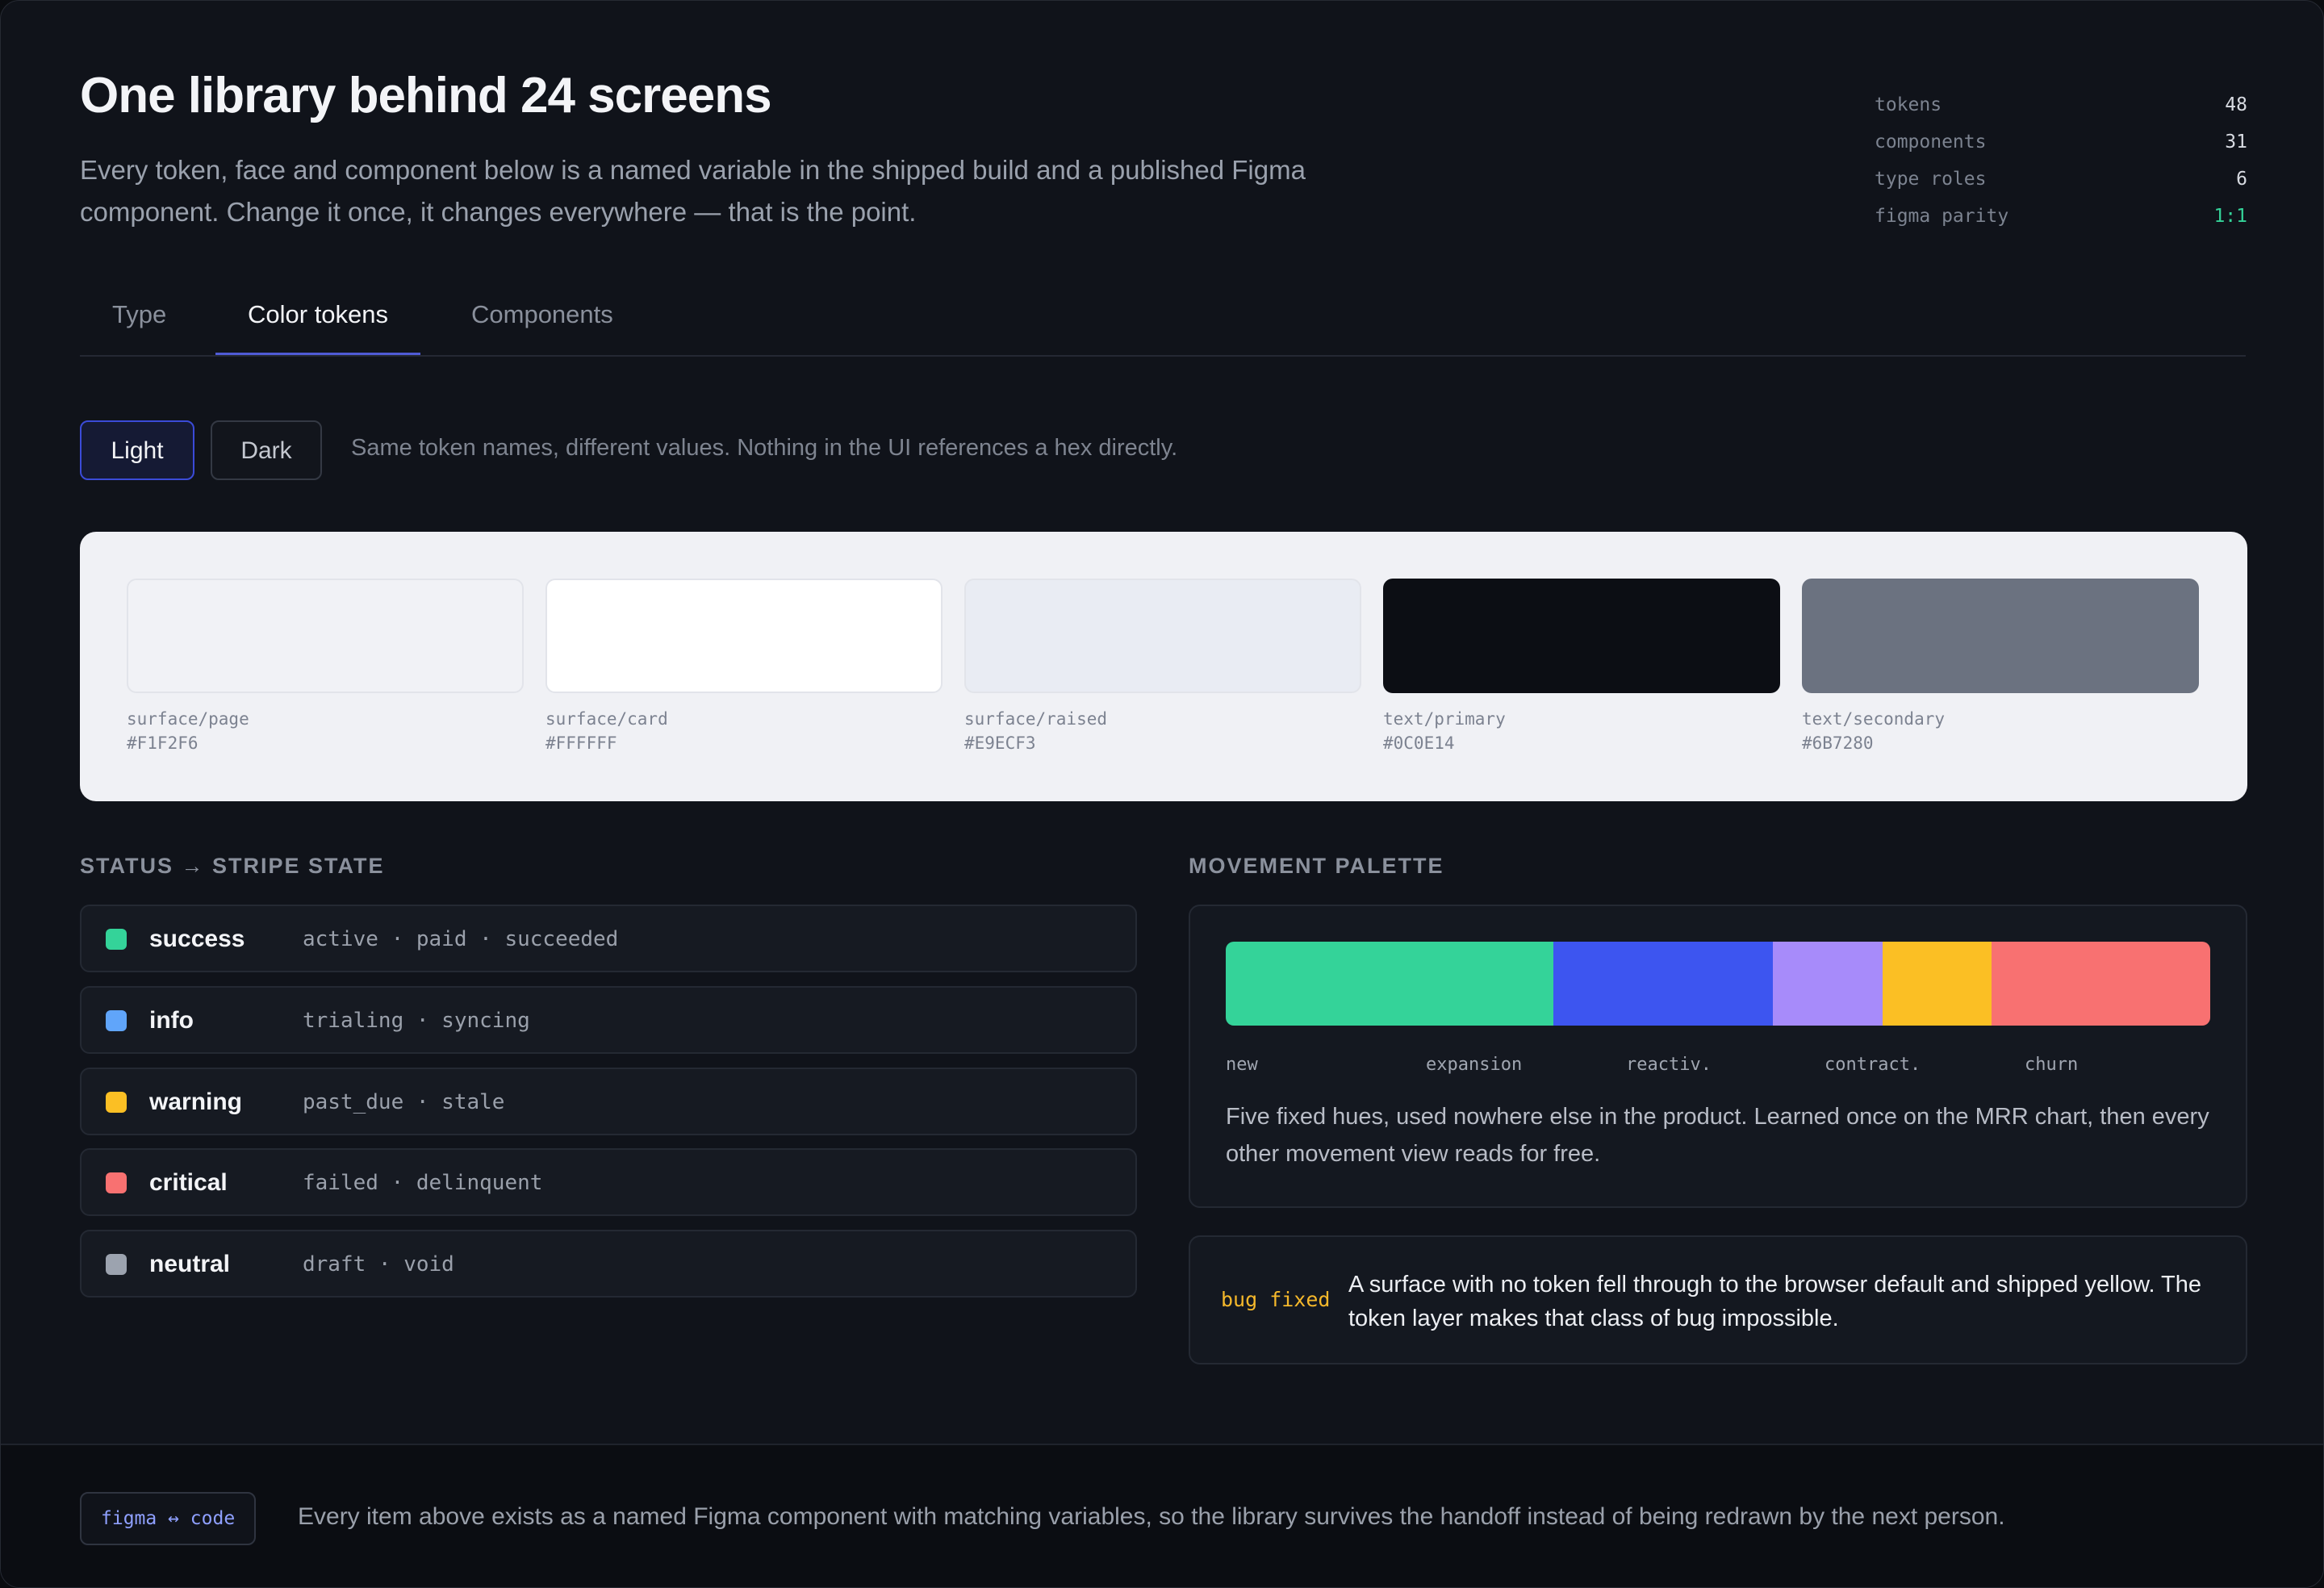 The image size is (2324, 1588). What do you see at coordinates (2000, 636) in the screenshot?
I see `token-swatch-text-secondary` at bounding box center [2000, 636].